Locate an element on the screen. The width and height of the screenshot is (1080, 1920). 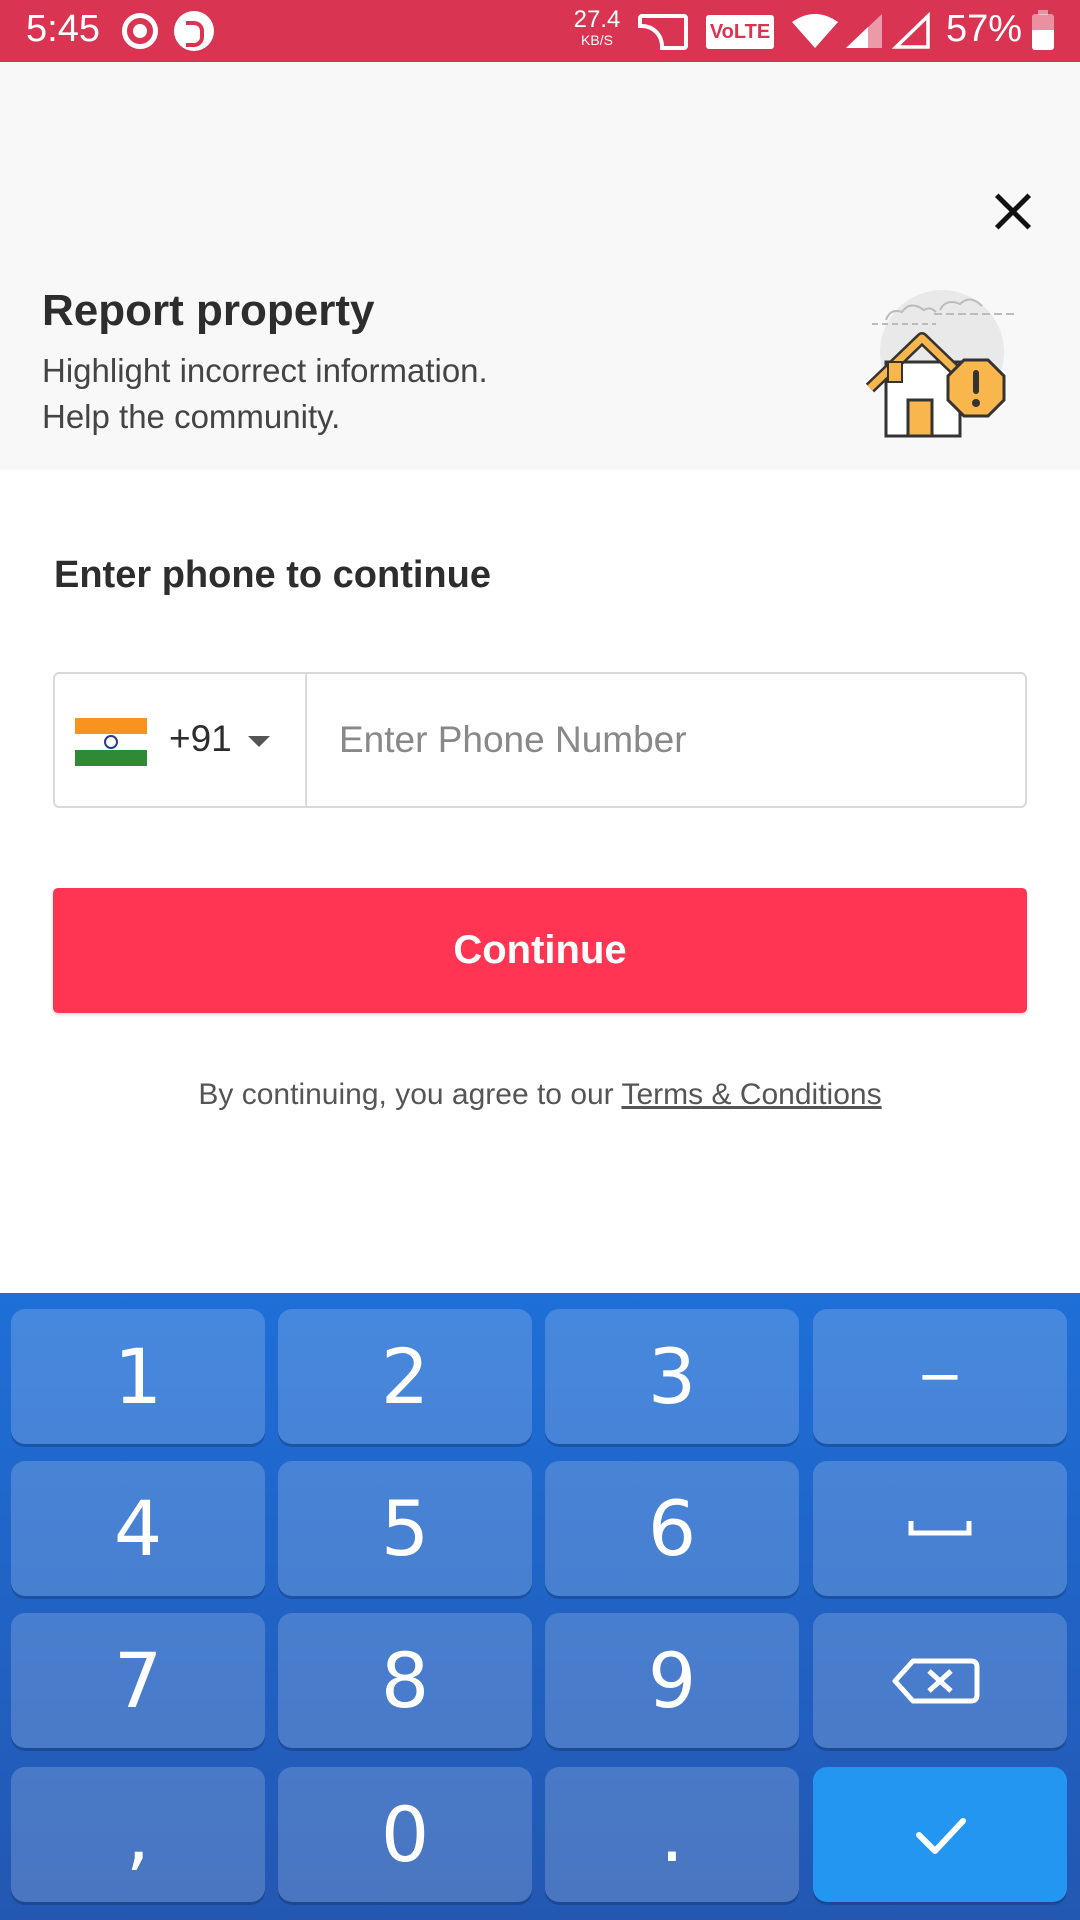
key-6: 6 is located at coordinates (672, 1528).